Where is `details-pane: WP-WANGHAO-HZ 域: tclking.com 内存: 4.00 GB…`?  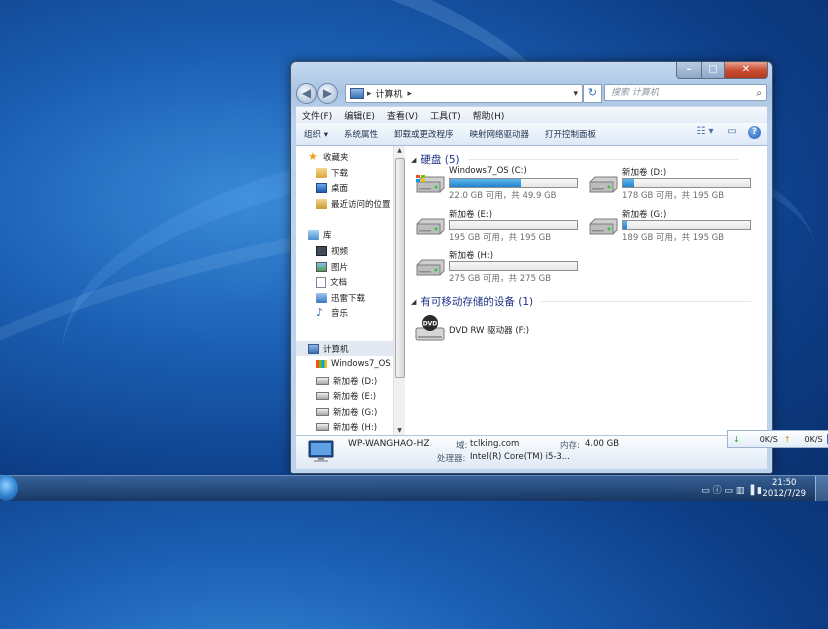 details-pane: WP-WANGHAO-HZ 域: tclking.com 内存: 4.00 GB… is located at coordinates (531, 452).